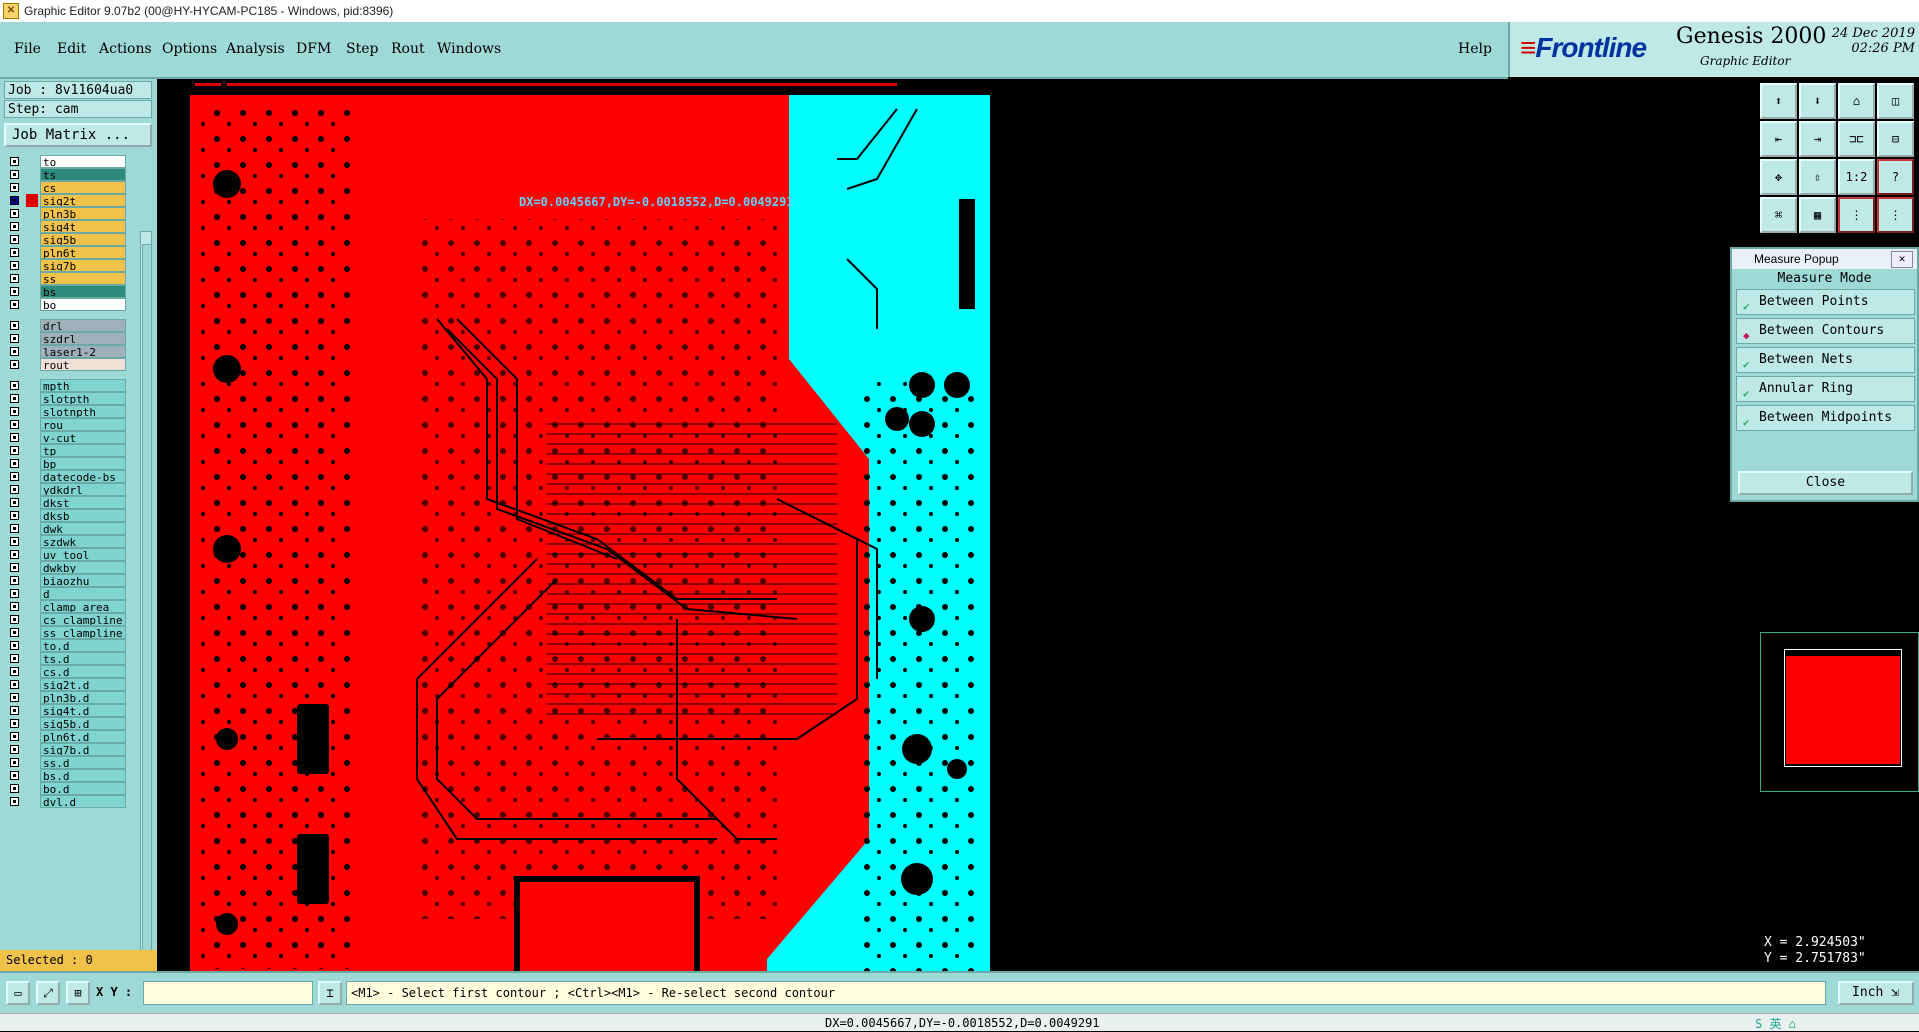 The image size is (1919, 1032). Describe the element at coordinates (83, 632) in the screenshot. I see `layer-name: ss_clampline` at that location.